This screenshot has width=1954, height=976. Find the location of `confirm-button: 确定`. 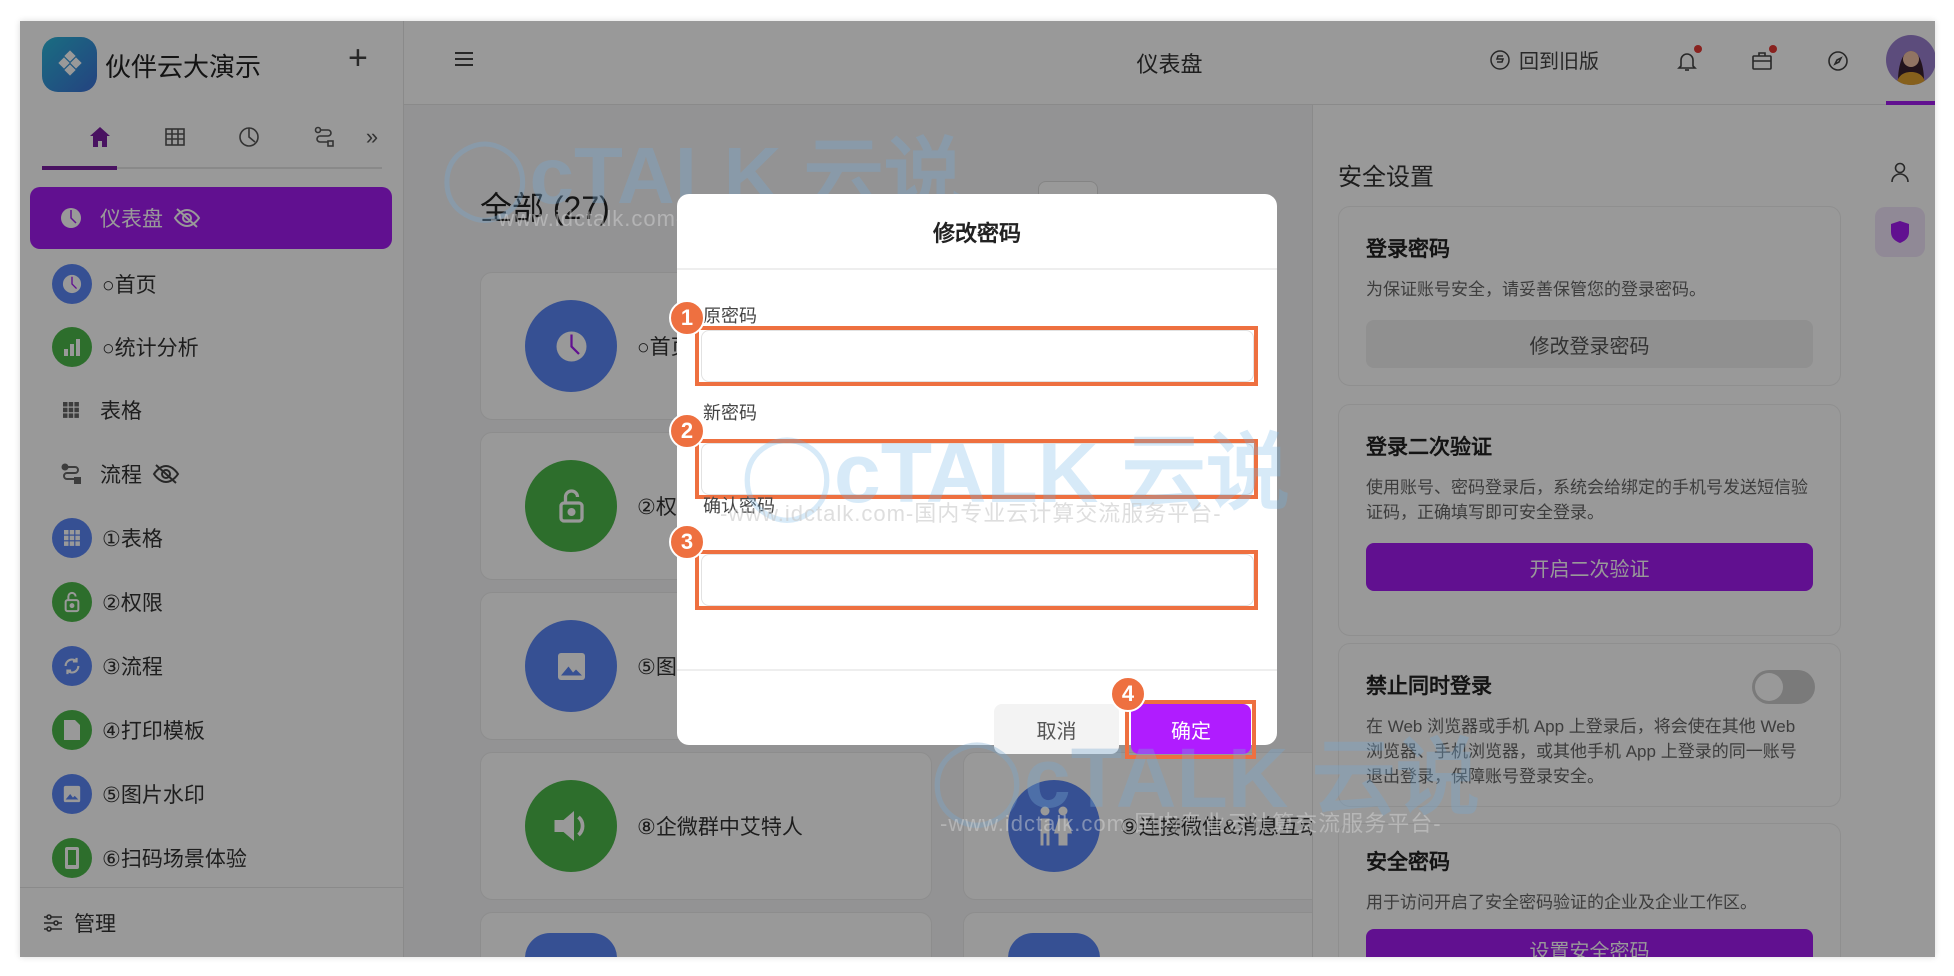

confirm-button: 确定 is located at coordinates (1191, 729).